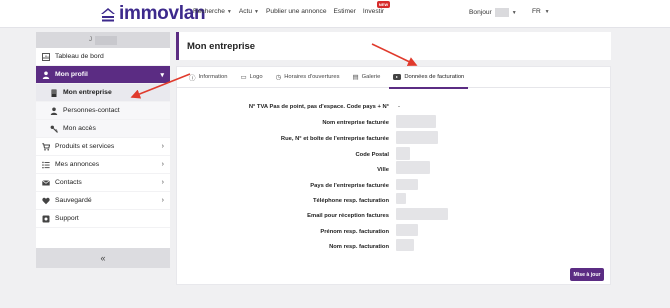  I want to click on redacted-pays, so click(407, 184).